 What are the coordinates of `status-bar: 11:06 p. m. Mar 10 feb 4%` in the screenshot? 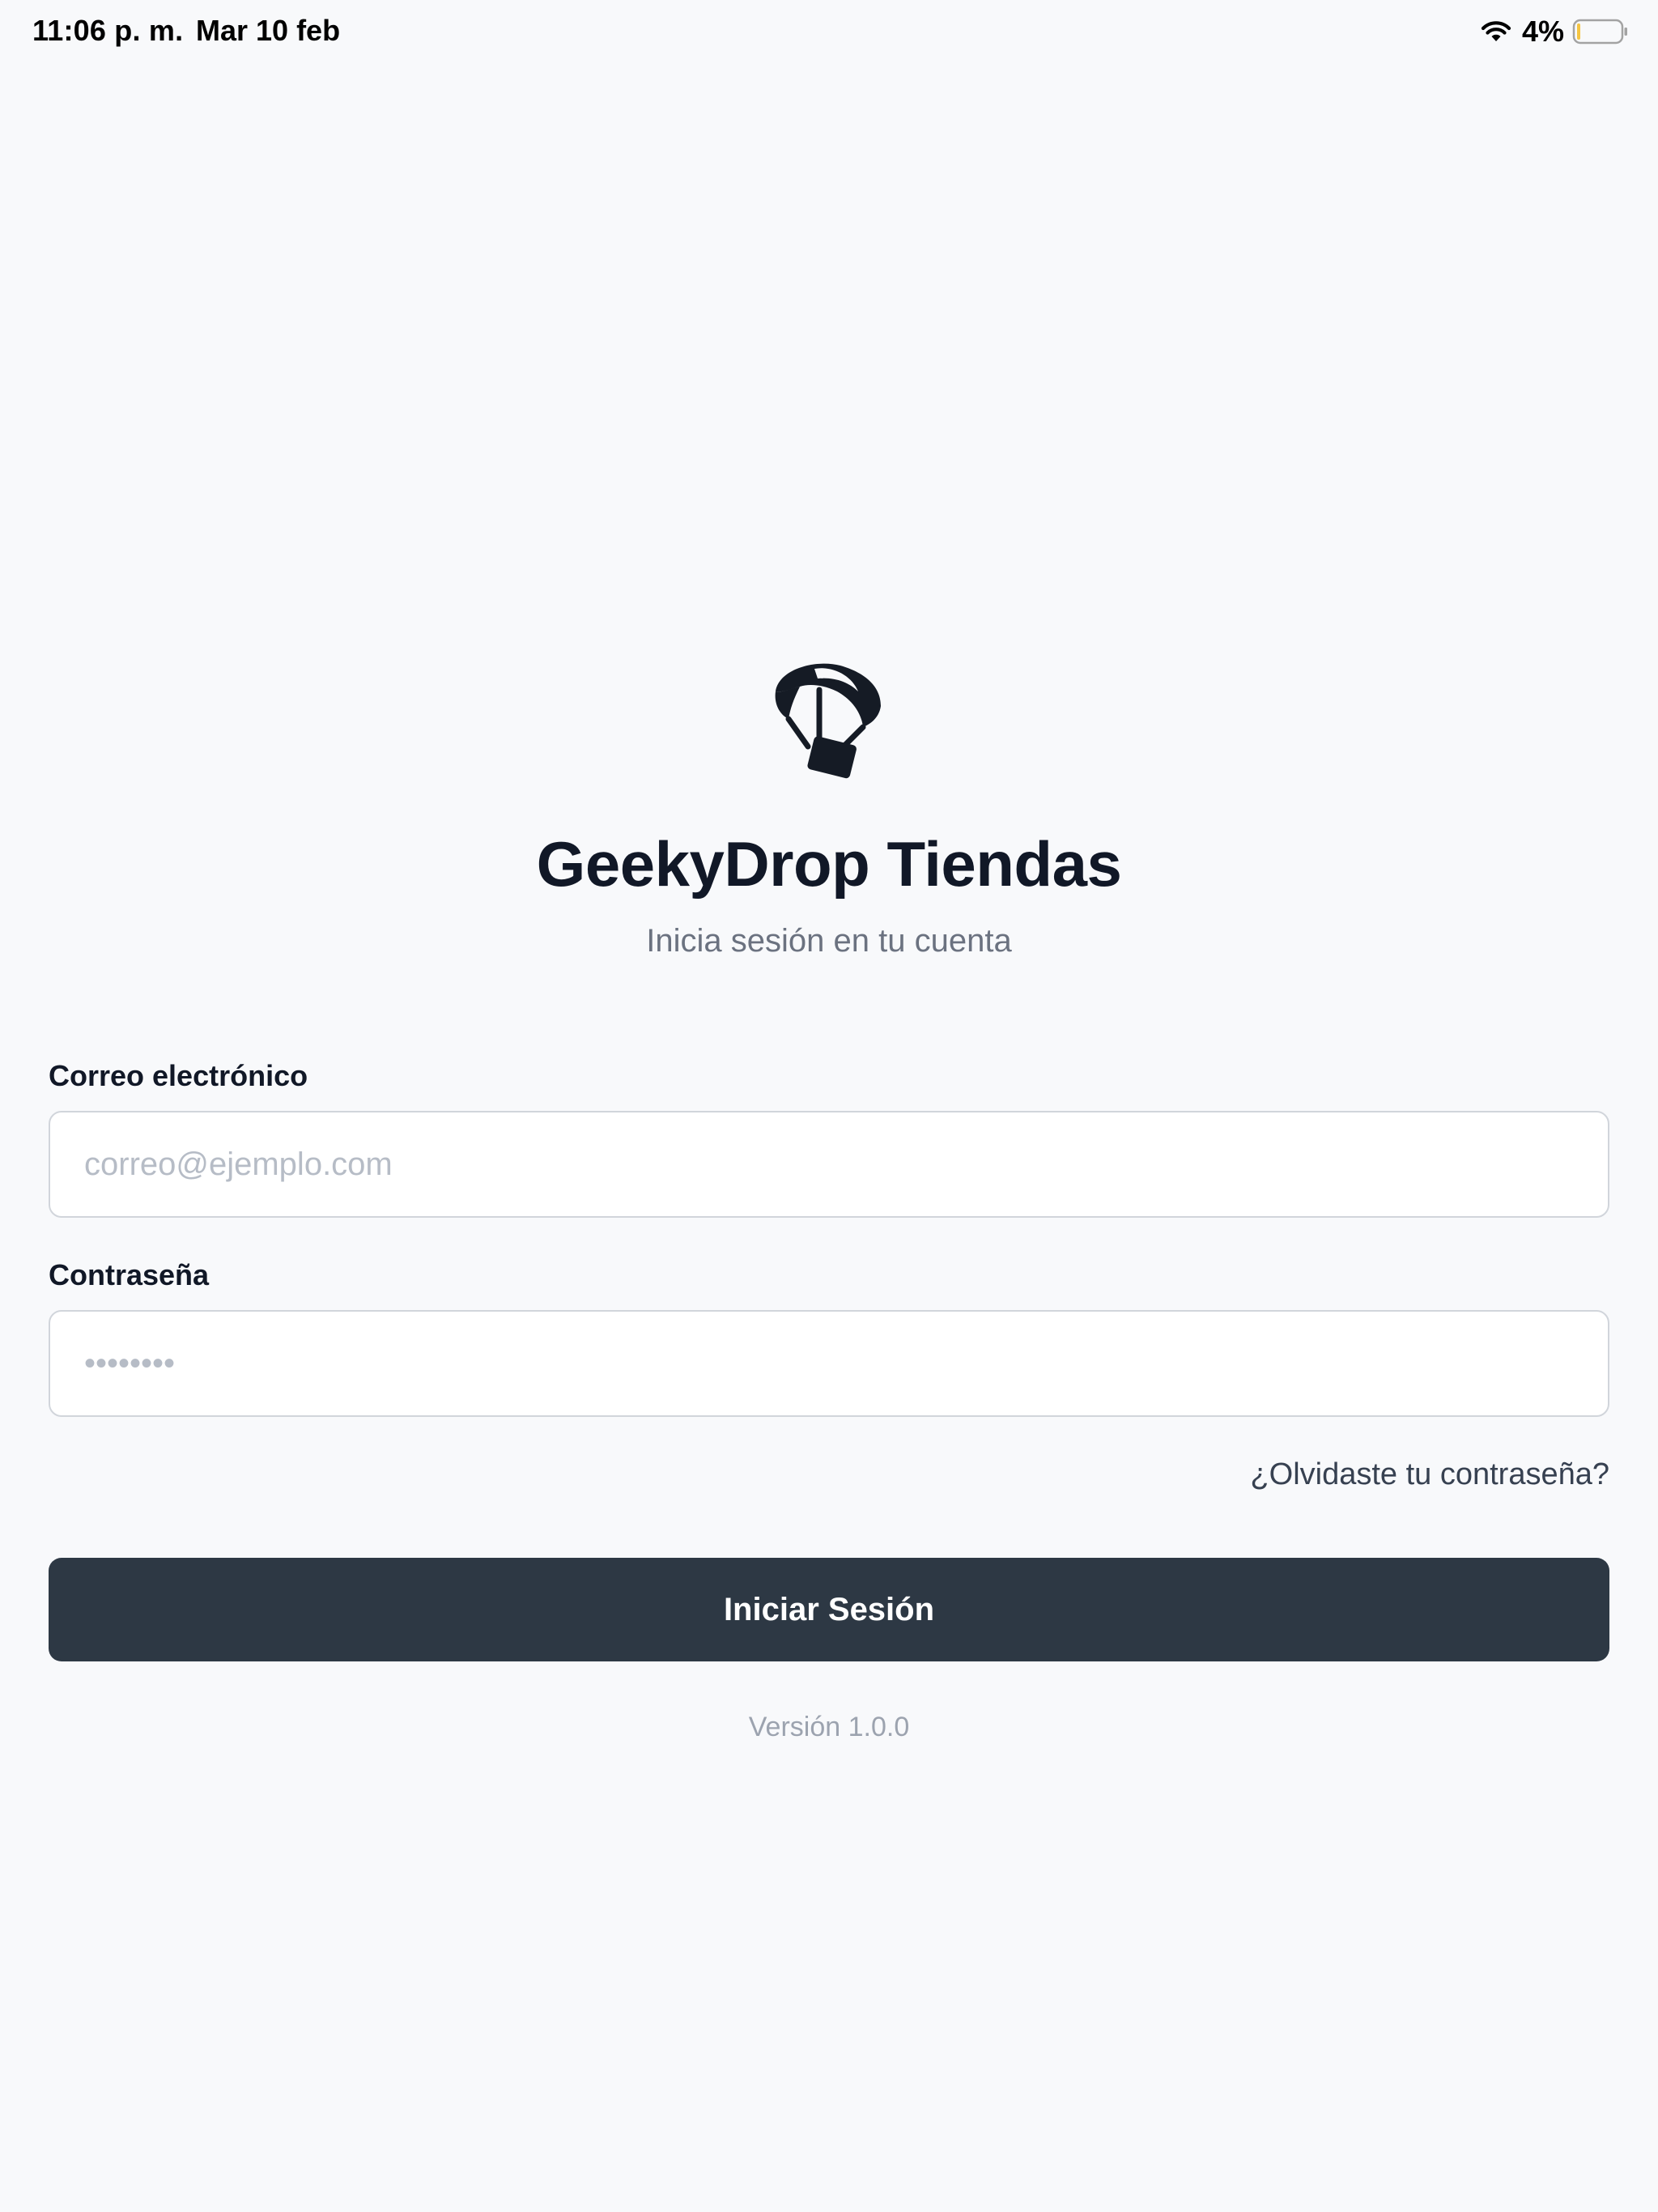 It's located at (829, 32).